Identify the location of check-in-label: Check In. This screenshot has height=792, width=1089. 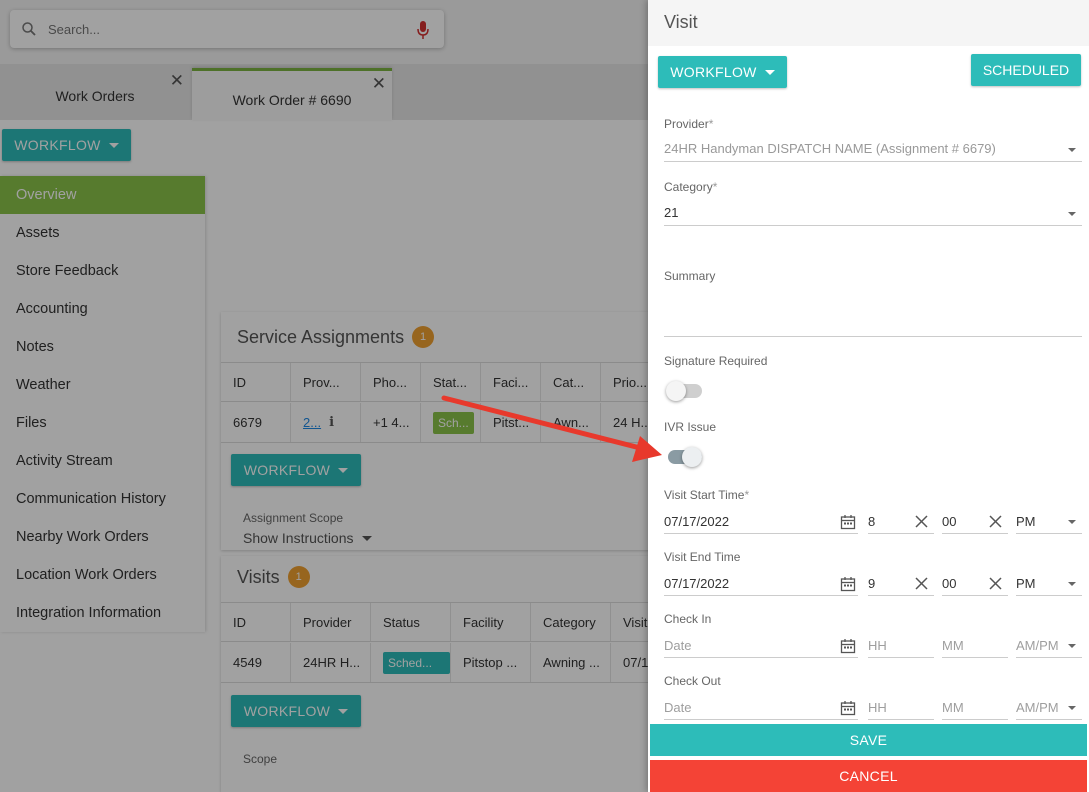
(688, 619).